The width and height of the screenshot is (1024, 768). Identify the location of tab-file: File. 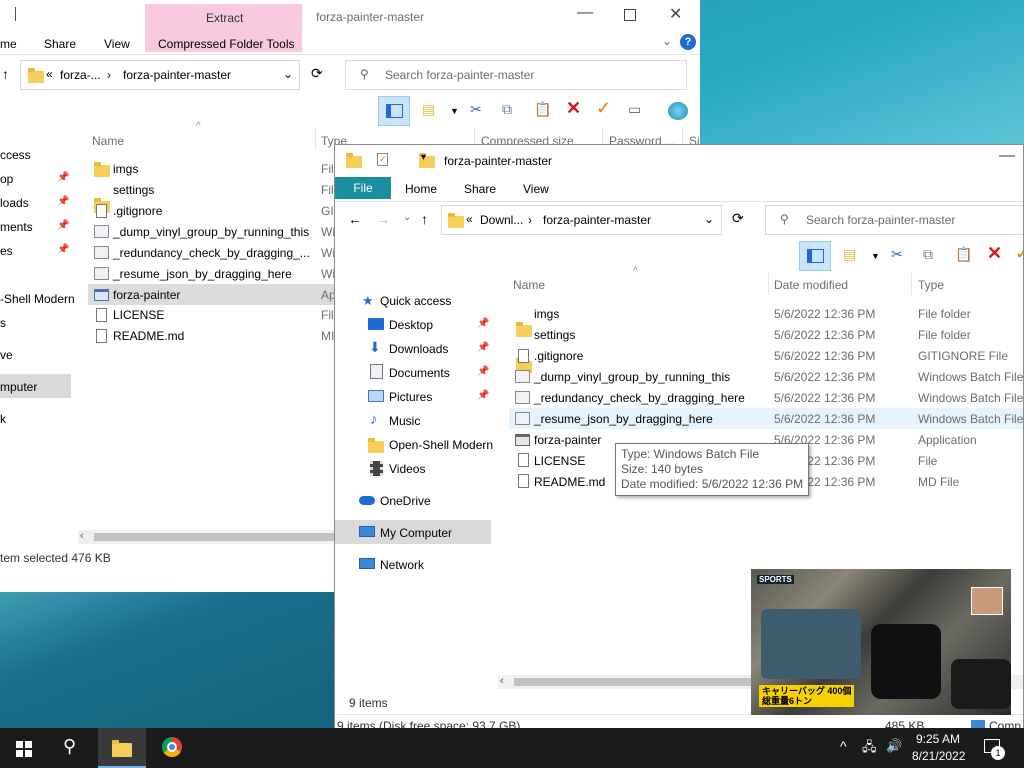
(363, 188).